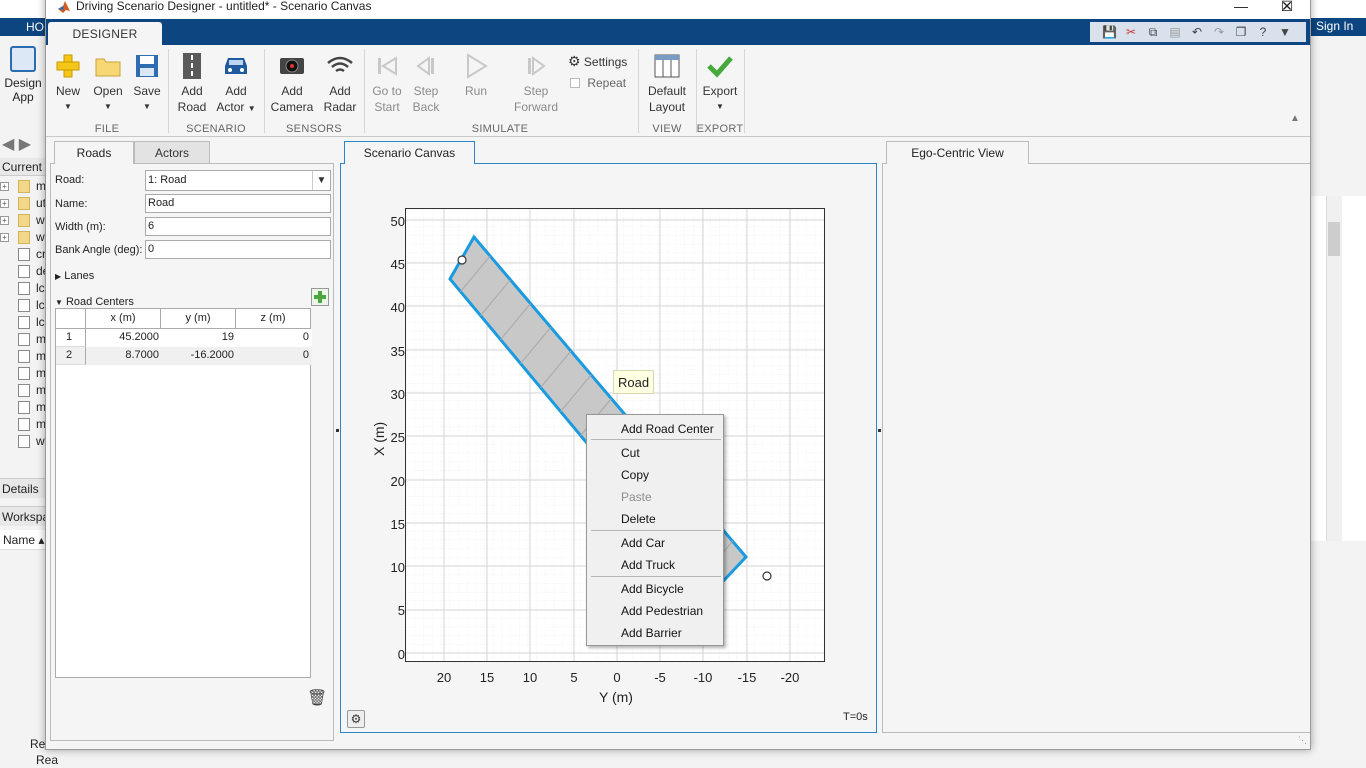 The image size is (1366, 768). I want to click on cut-icon: ✂, so click(1131, 32).